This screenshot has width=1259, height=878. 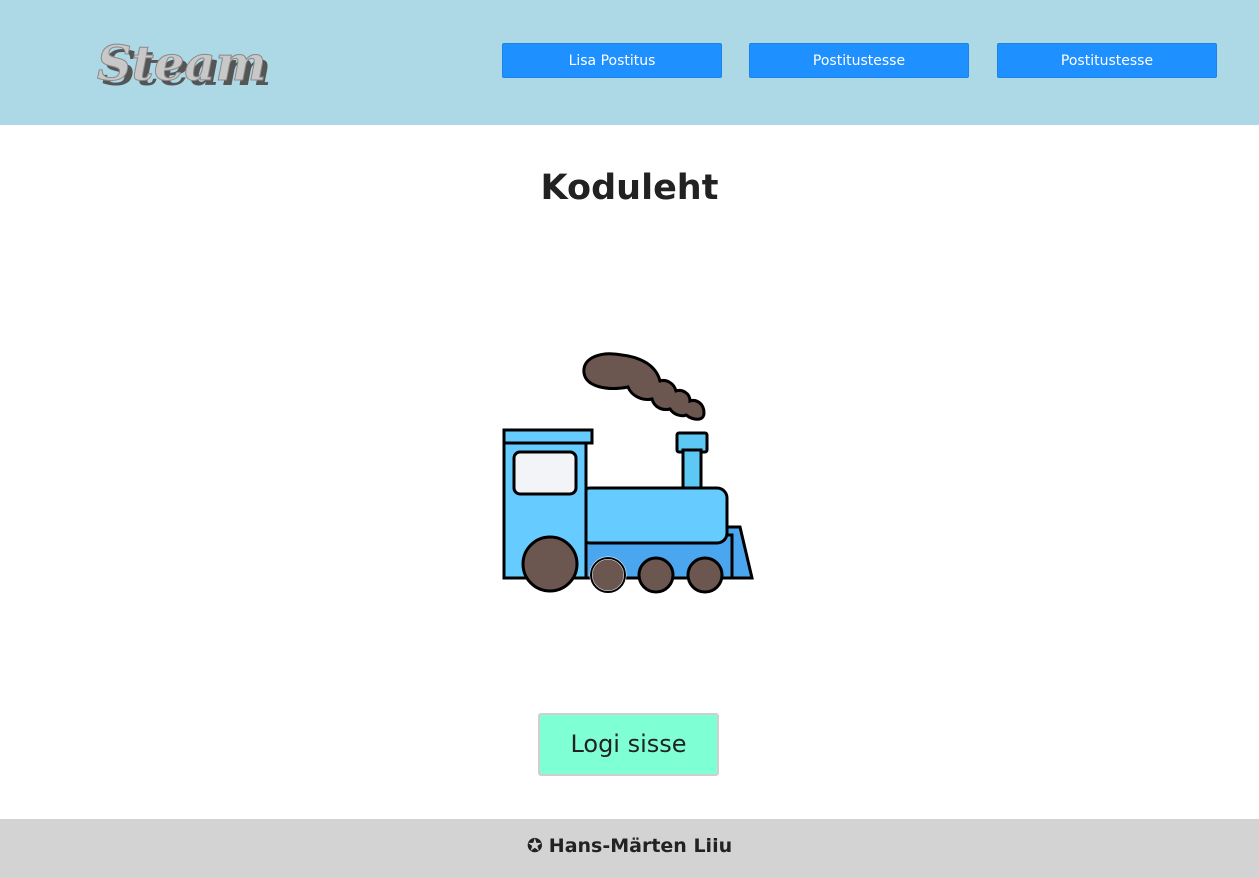 What do you see at coordinates (628, 473) in the screenshot?
I see `steam-train-icon` at bounding box center [628, 473].